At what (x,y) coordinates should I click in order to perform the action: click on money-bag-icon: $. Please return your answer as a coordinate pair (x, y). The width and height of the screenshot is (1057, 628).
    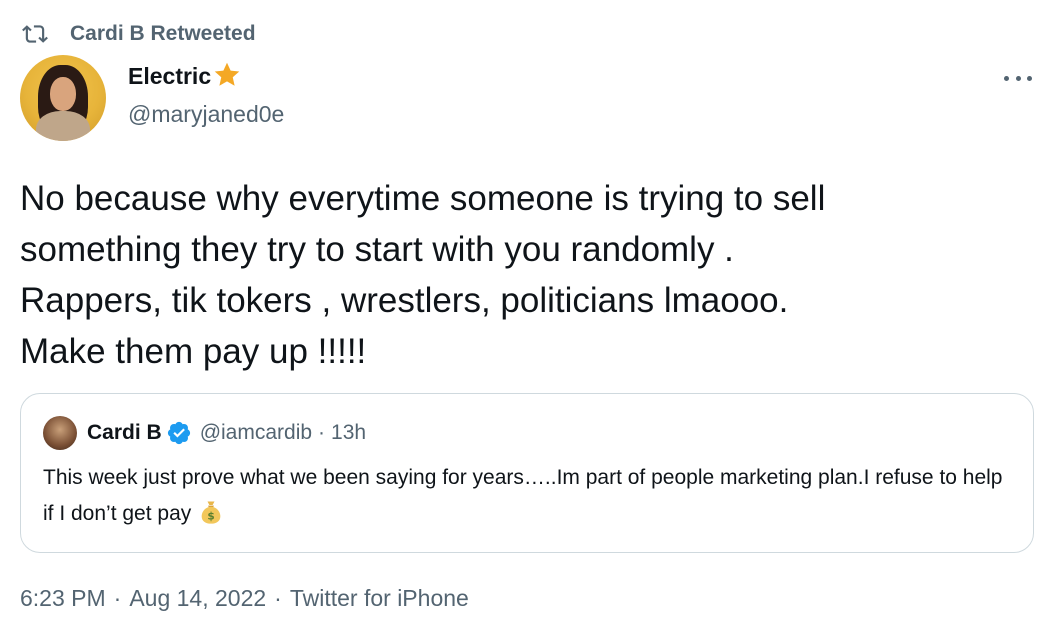
    Looking at the image, I should click on (211, 512).